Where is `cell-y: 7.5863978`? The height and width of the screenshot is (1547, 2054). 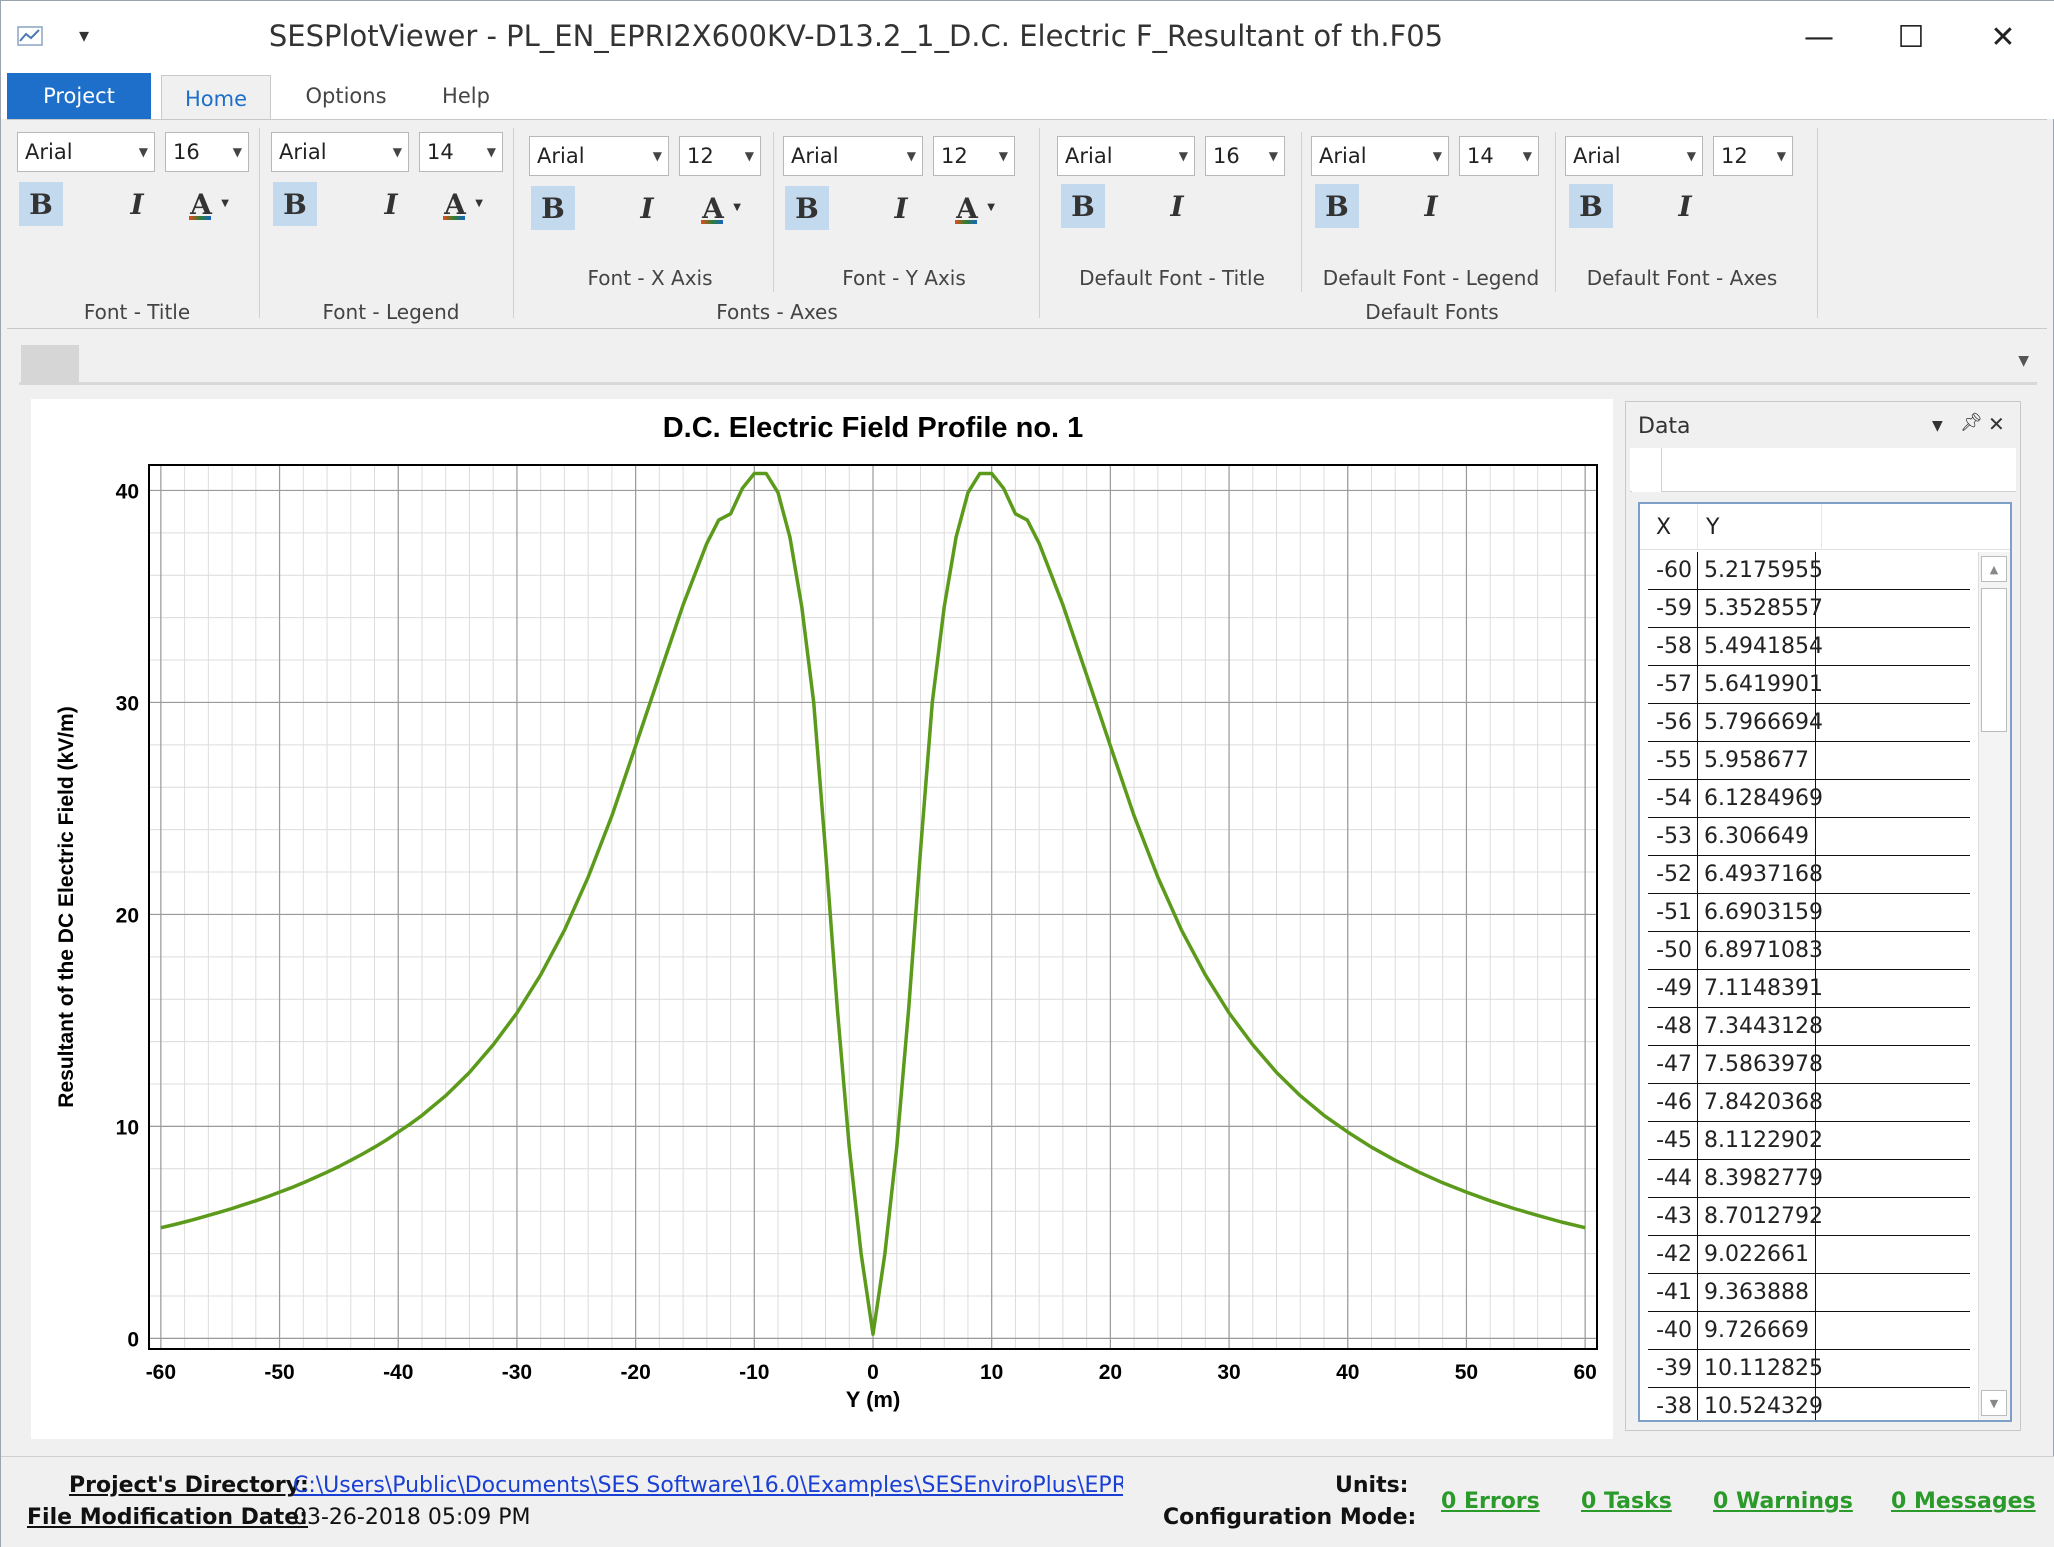
cell-y: 7.5863978 is located at coordinates (1760, 1065).